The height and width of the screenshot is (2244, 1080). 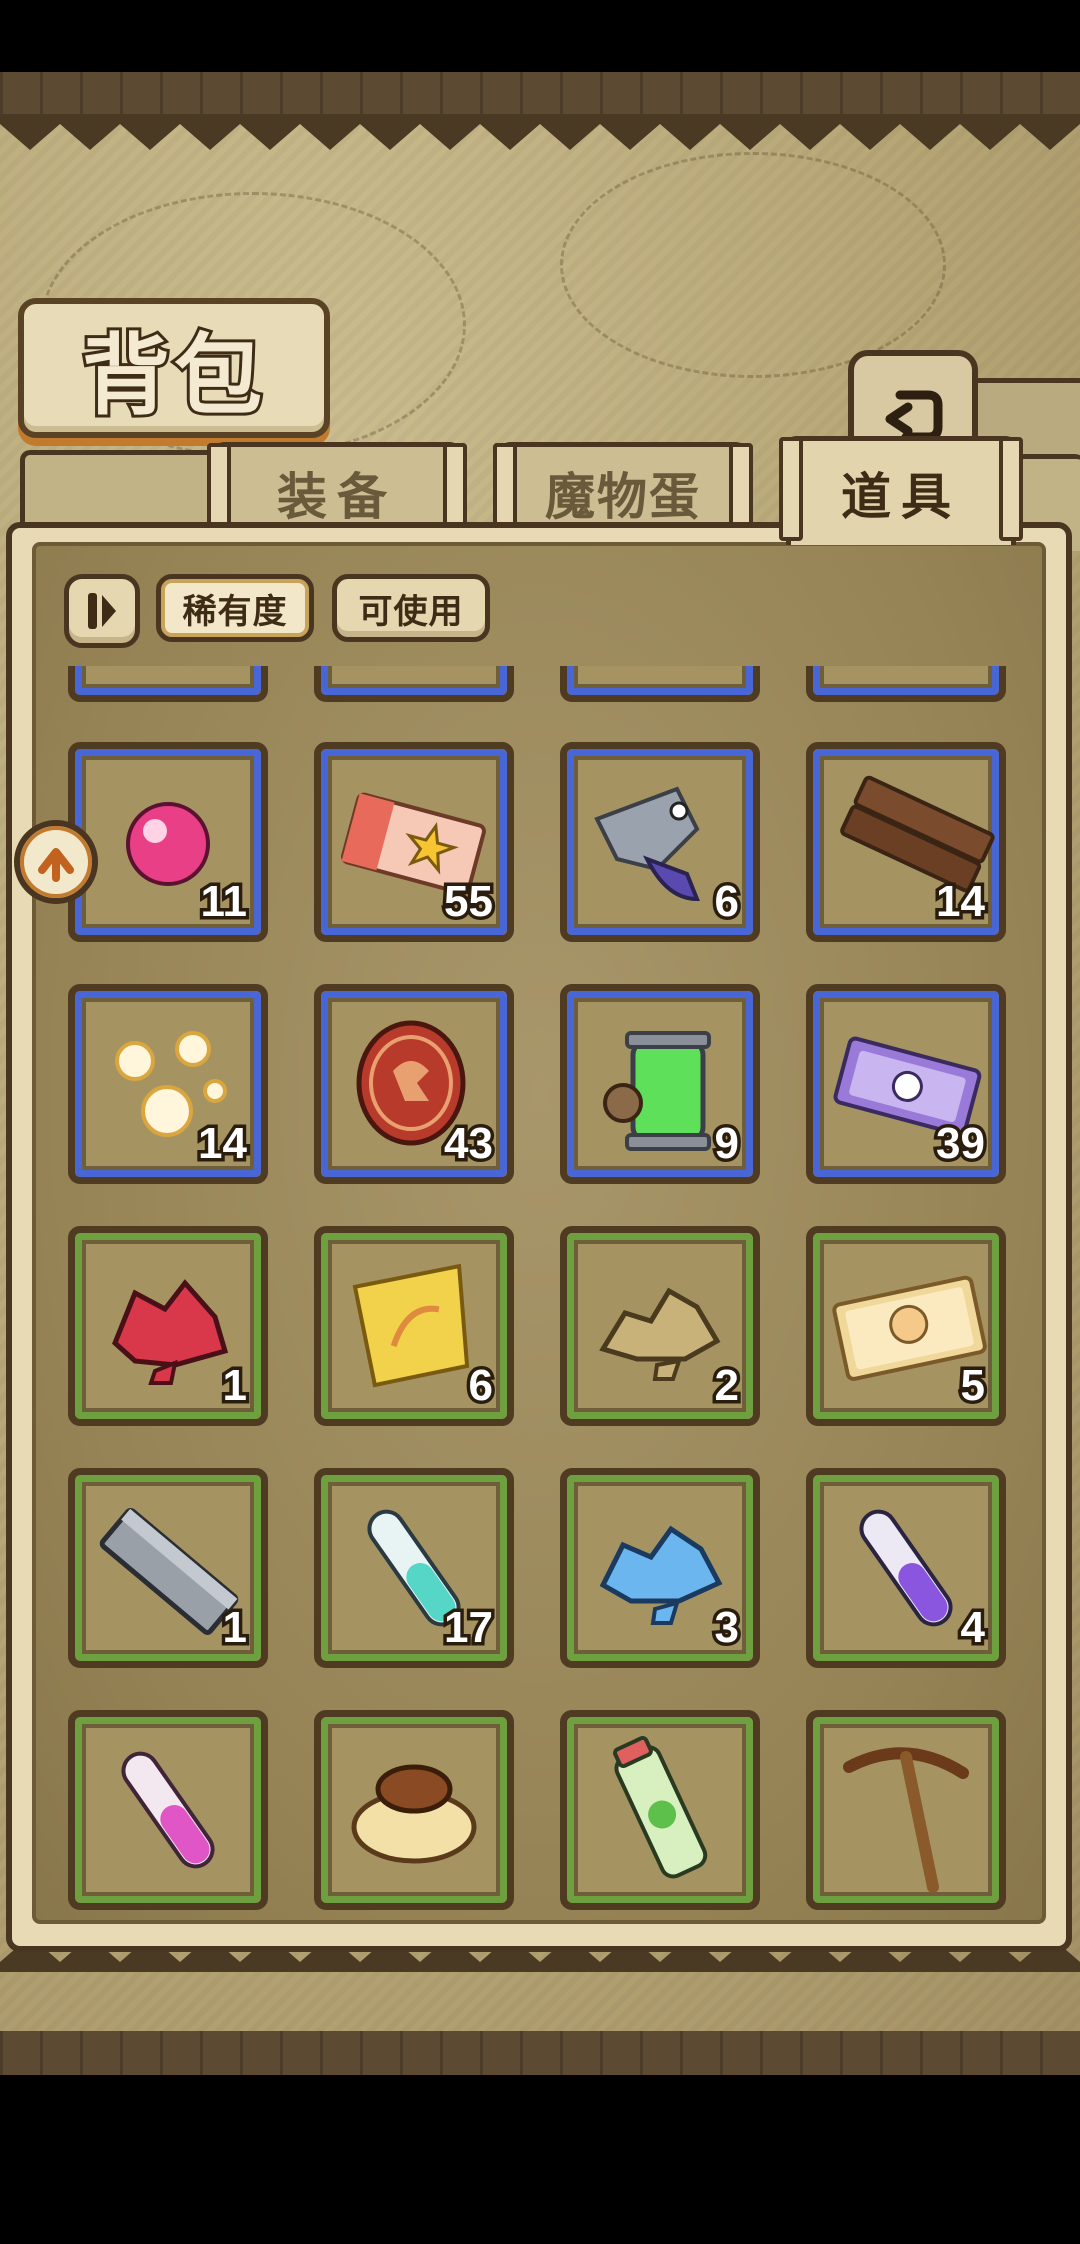 What do you see at coordinates (540, 94) in the screenshot?
I see `top-wood-strip` at bounding box center [540, 94].